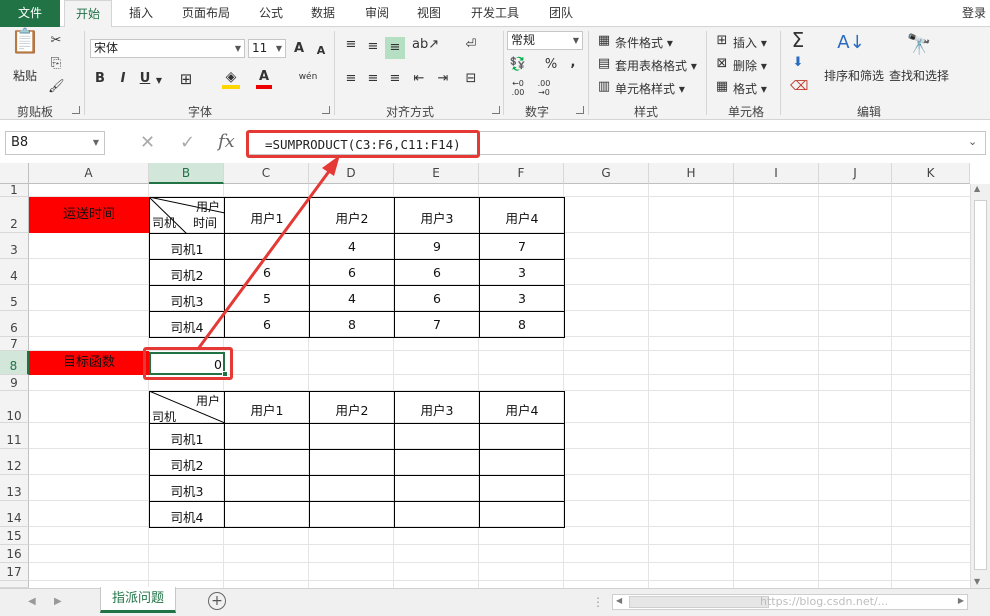 This screenshot has width=990, height=616. Describe the element at coordinates (443, 79) in the screenshot. I see `increase-indent-icon: ⇥` at that location.